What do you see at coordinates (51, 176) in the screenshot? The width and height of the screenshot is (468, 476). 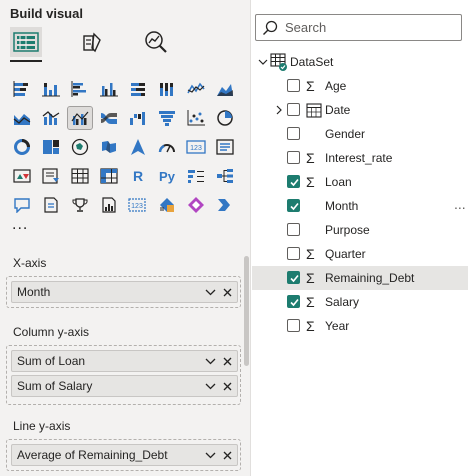 I see `slicer-icon` at bounding box center [51, 176].